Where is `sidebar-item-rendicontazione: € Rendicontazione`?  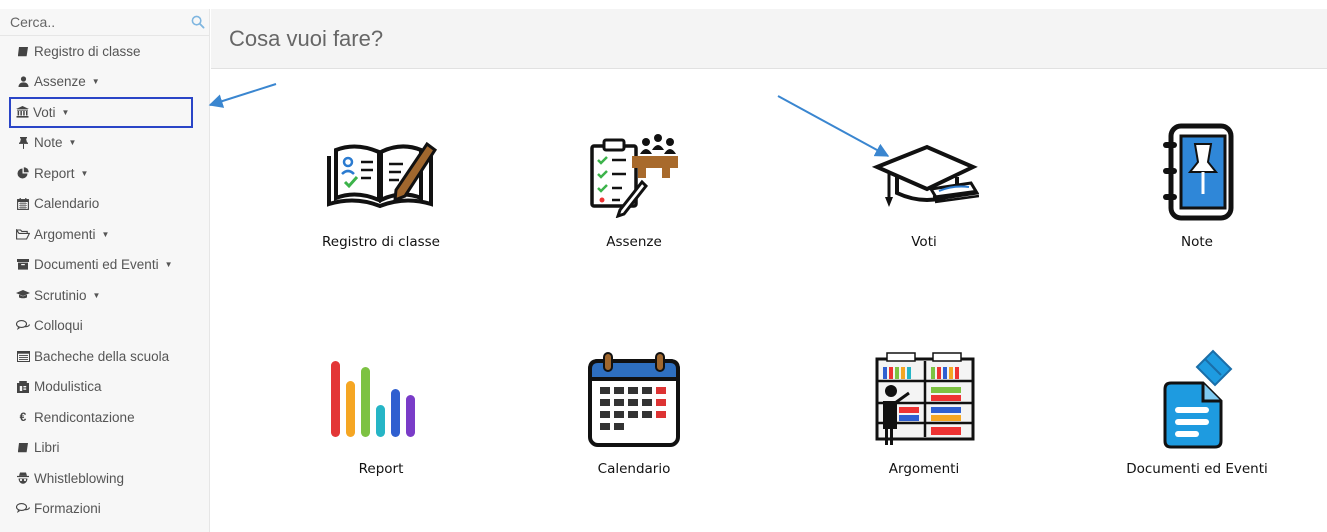
sidebar-item-rendicontazione: € Rendicontazione is located at coordinates (104, 417).